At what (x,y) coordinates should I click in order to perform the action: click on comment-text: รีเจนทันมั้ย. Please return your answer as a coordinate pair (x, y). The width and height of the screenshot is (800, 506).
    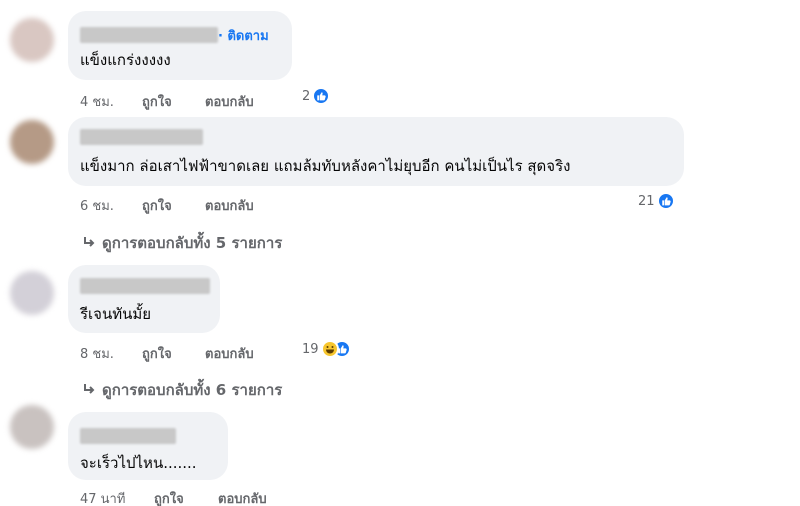
    Looking at the image, I should click on (116, 314).